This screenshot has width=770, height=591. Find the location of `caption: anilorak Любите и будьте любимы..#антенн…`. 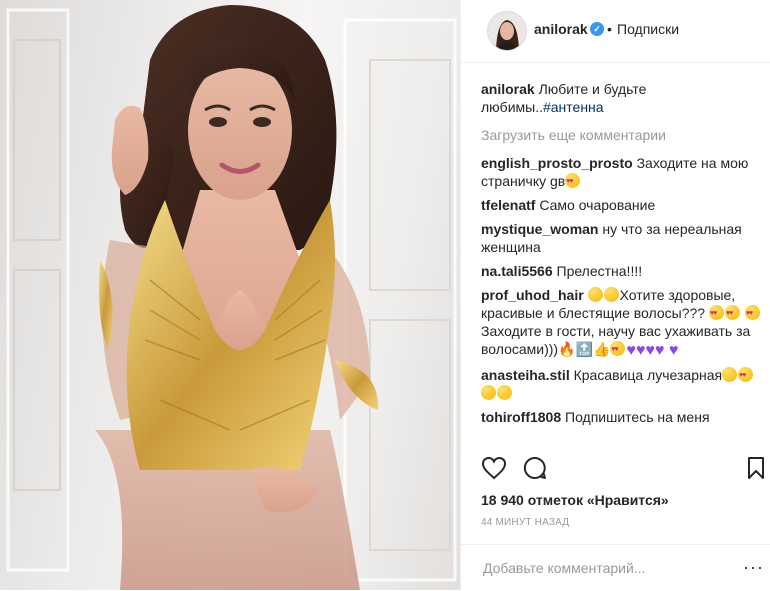

caption: anilorak Любите и будьте любимы..#антенн… is located at coordinates (623, 98).